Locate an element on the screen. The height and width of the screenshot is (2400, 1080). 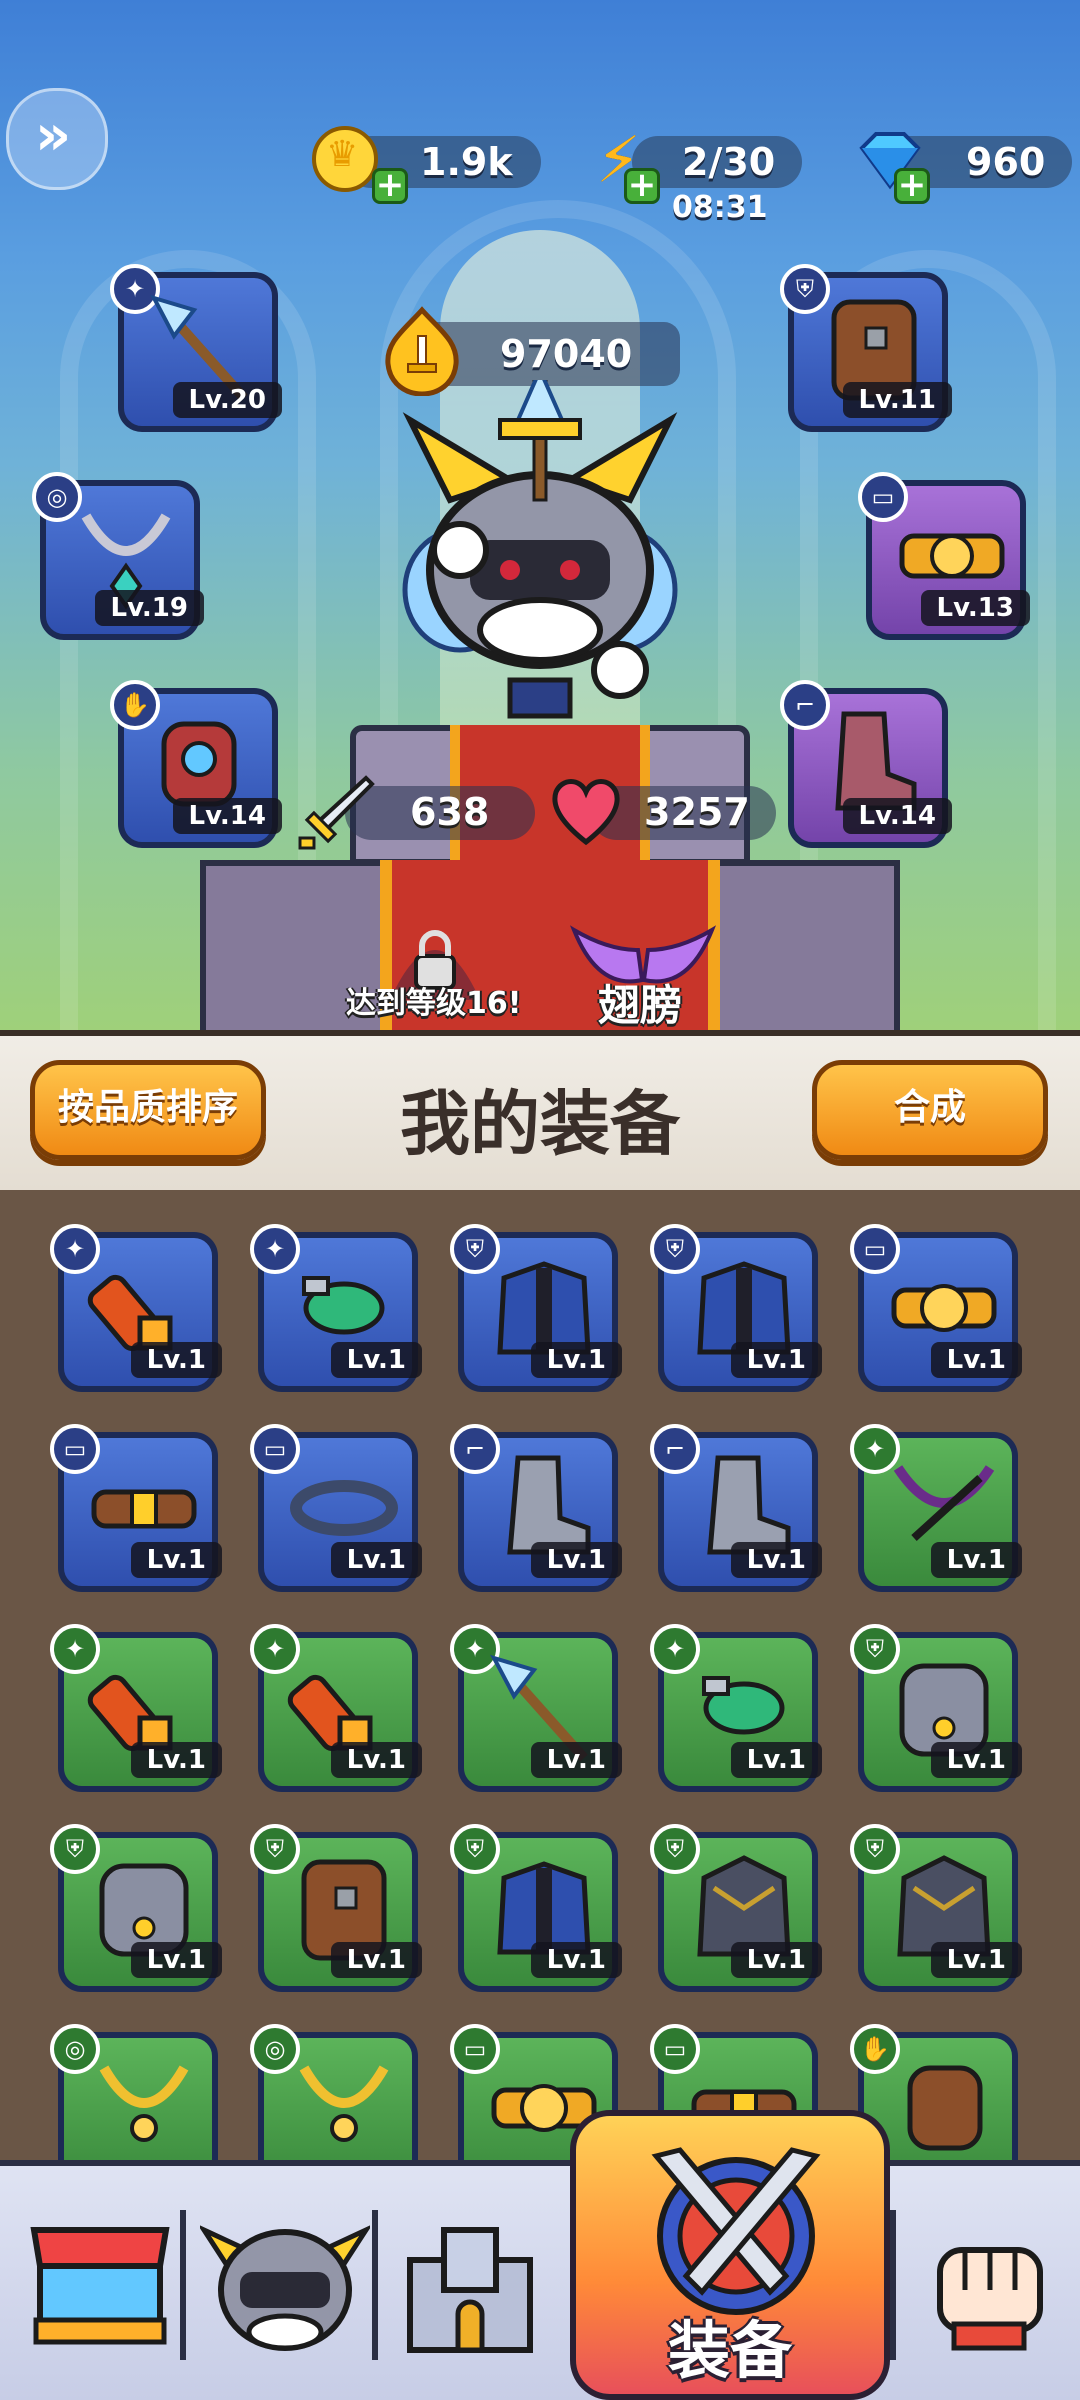
equipped-weapon-slot: ✦ Lv.20 is located at coordinates (196, 348).